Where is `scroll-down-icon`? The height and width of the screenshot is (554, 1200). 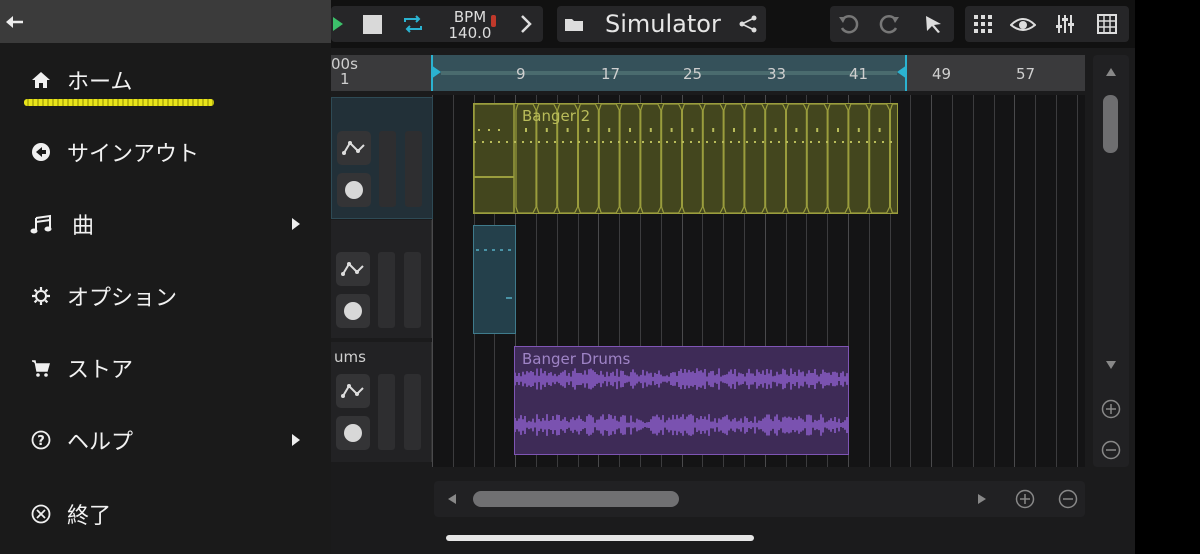
scroll-down-icon is located at coordinates (1111, 365).